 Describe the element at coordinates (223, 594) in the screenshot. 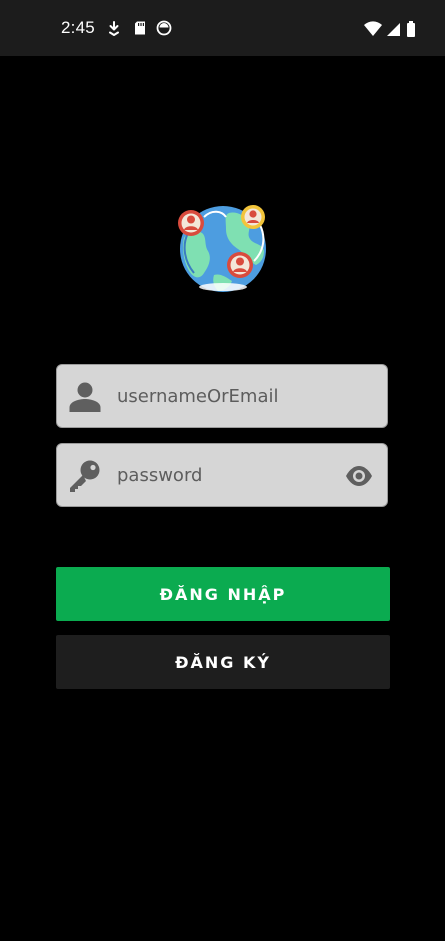

I see `login-button: ĐĂNG NHẬP` at that location.